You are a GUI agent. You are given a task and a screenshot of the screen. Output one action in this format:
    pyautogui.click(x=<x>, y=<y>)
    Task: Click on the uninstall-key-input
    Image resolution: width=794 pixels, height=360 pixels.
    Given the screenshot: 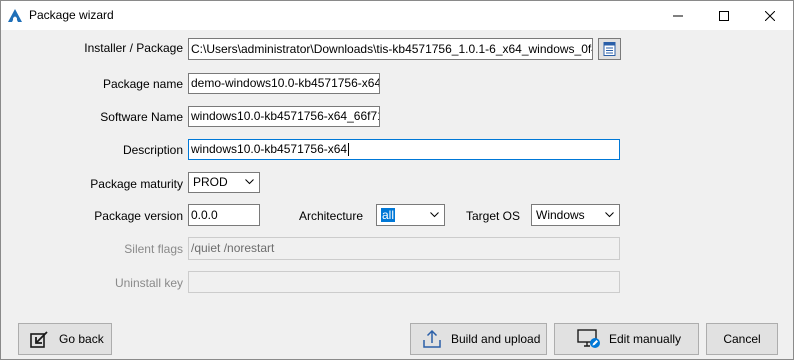 What is the action you would take?
    pyautogui.click(x=404, y=282)
    